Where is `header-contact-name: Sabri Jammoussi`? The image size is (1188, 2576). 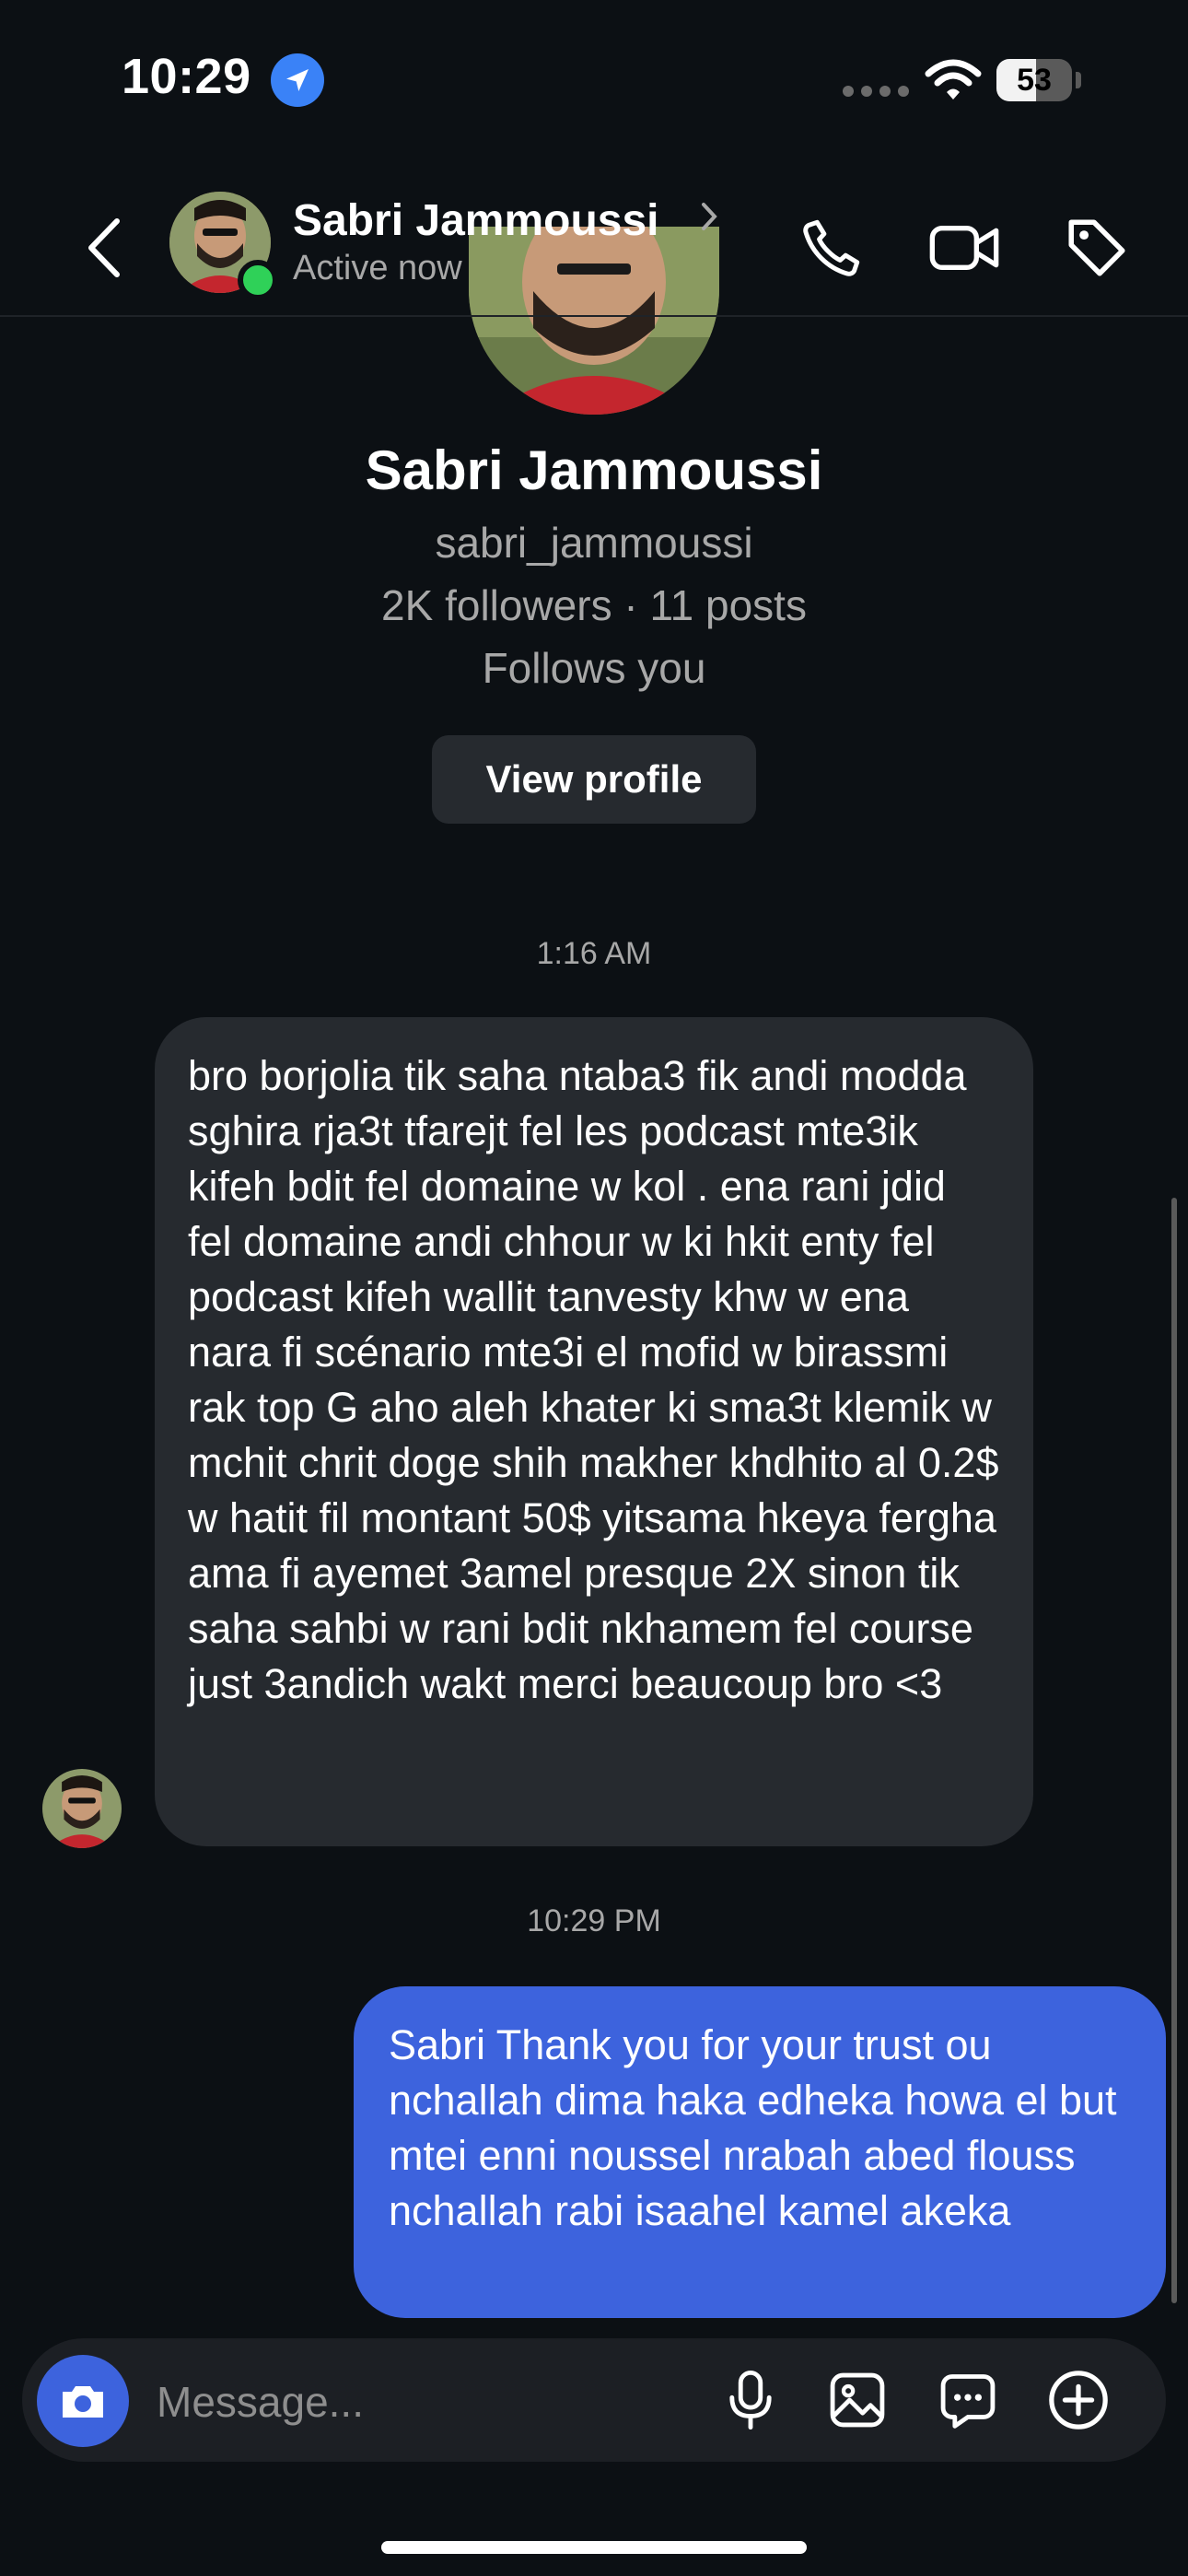
header-contact-name: Sabri Jammoussi is located at coordinates (476, 220).